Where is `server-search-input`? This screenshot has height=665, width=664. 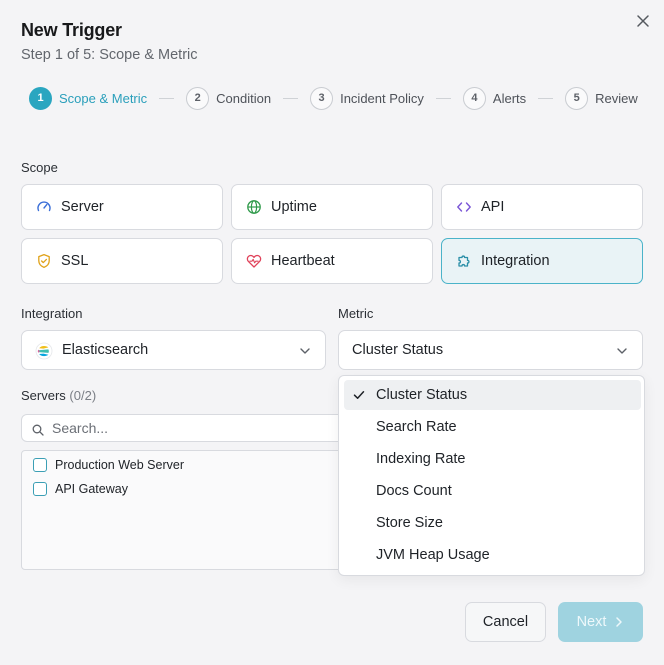
server-search-input is located at coordinates (201, 428).